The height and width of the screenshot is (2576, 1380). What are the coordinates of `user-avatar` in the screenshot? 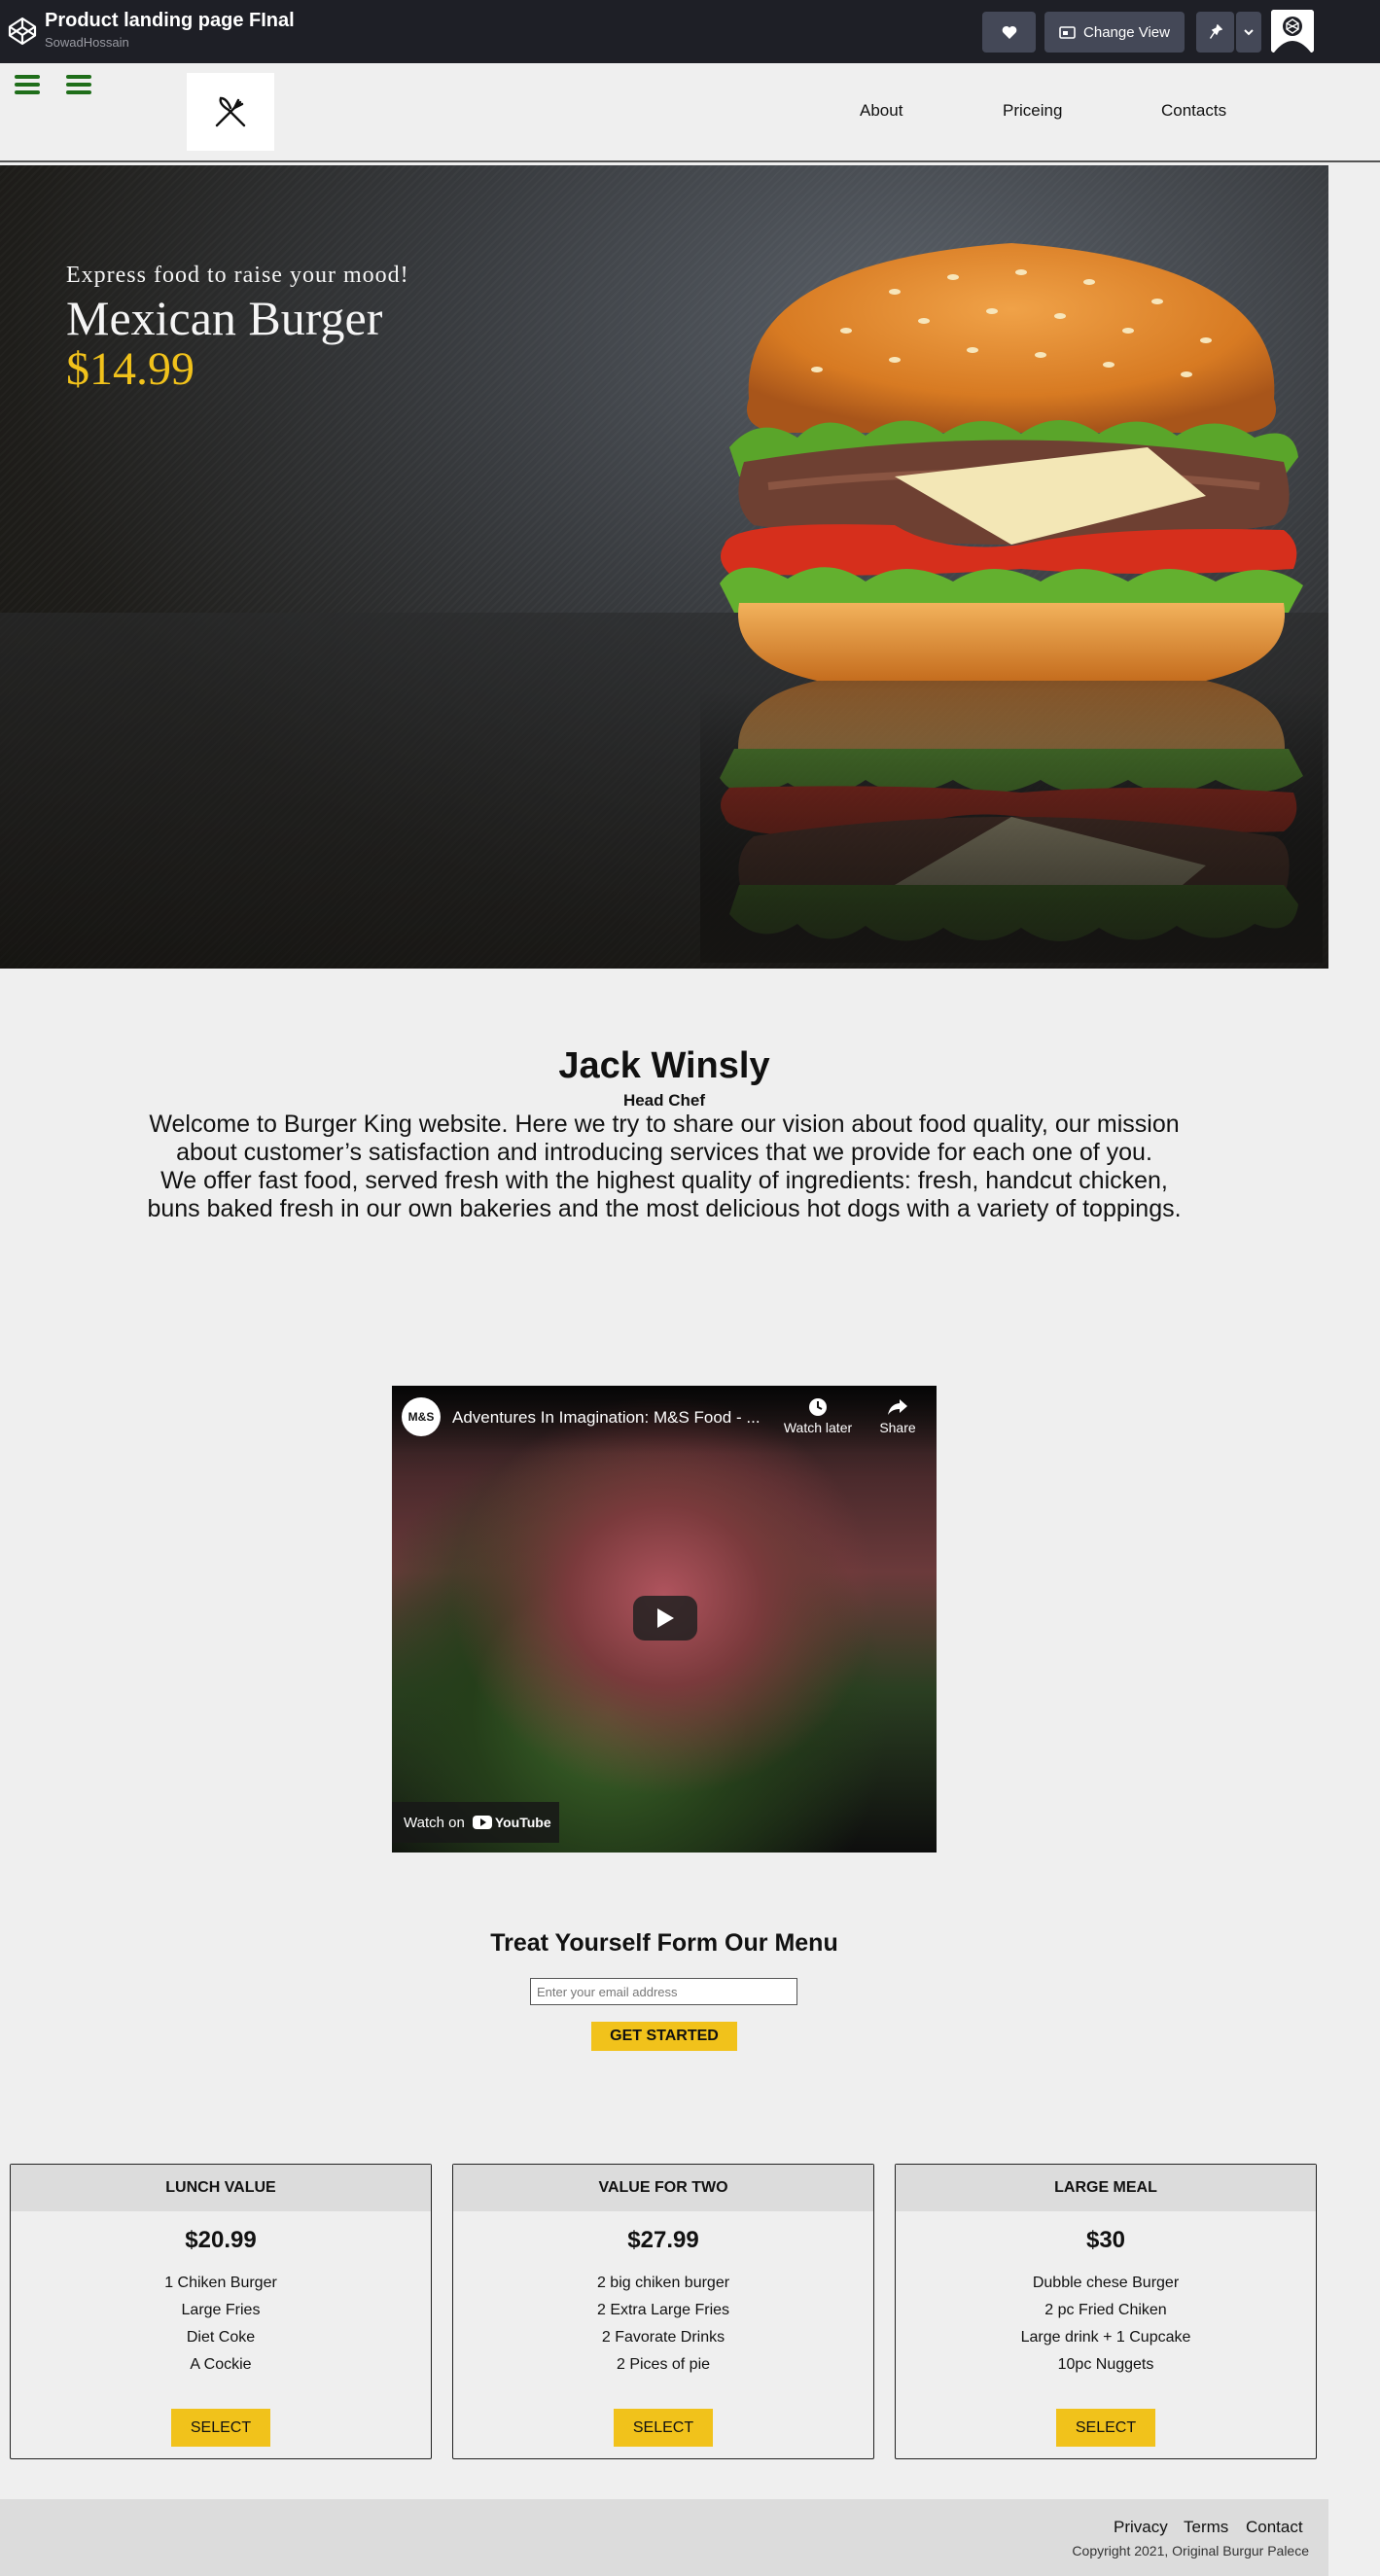 It's located at (1292, 32).